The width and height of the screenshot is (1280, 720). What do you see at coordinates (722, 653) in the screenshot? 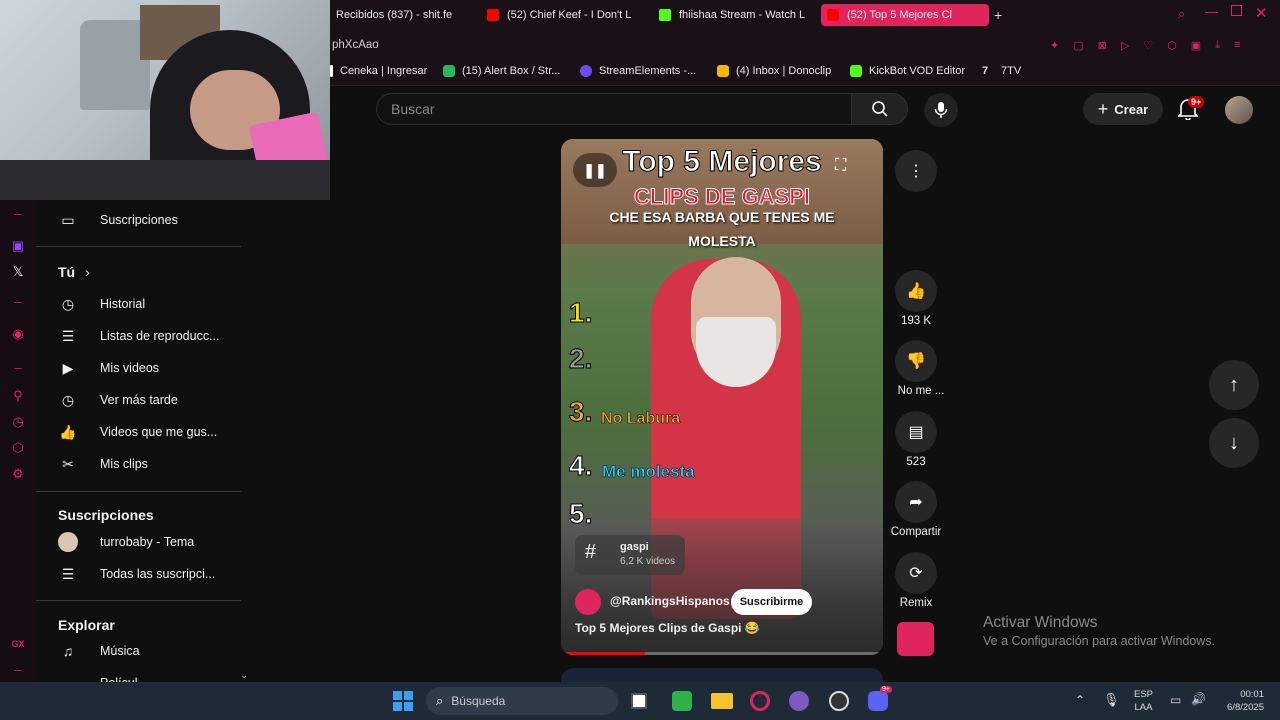
I see `progress-track` at bounding box center [722, 653].